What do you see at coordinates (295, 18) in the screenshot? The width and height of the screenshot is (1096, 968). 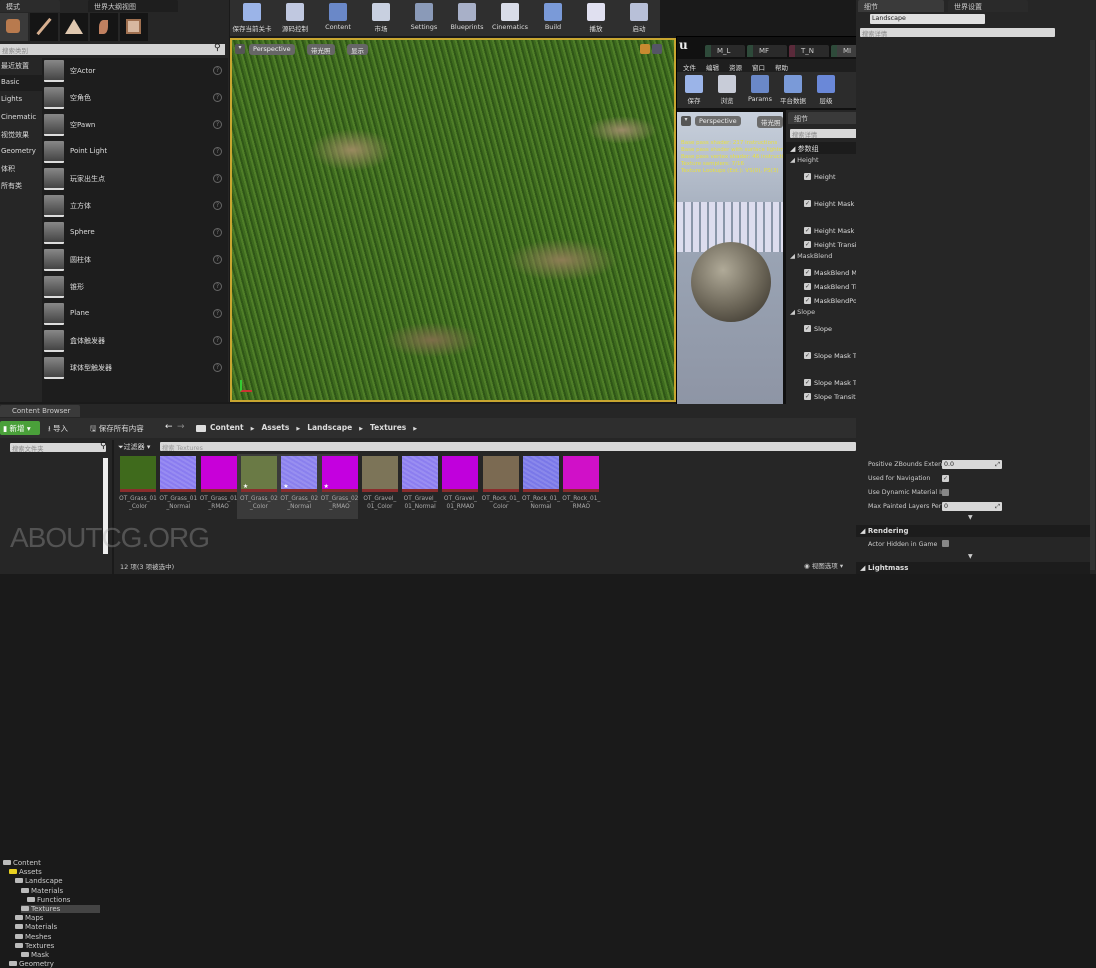 I see `toolbar-button-source-control: 源码控制` at bounding box center [295, 18].